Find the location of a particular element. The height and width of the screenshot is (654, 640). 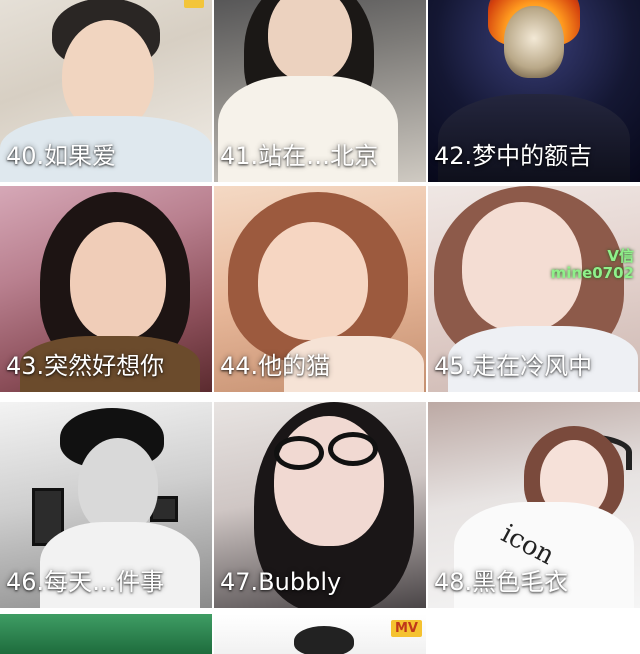

mv-badge: MV is located at coordinates (406, 628).